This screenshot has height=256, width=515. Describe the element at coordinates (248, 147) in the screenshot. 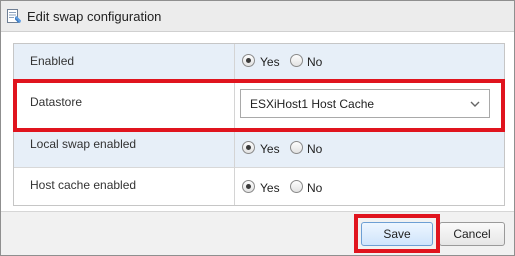

I see `local-swap-yes-radio` at that location.